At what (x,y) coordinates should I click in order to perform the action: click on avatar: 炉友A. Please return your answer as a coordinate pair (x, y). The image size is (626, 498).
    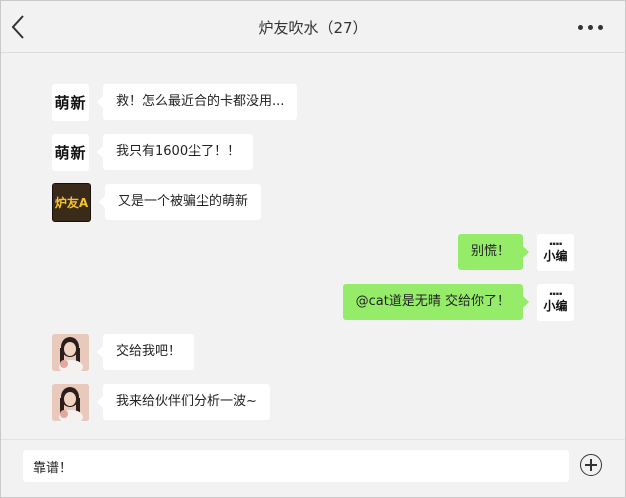
    Looking at the image, I should click on (71, 202).